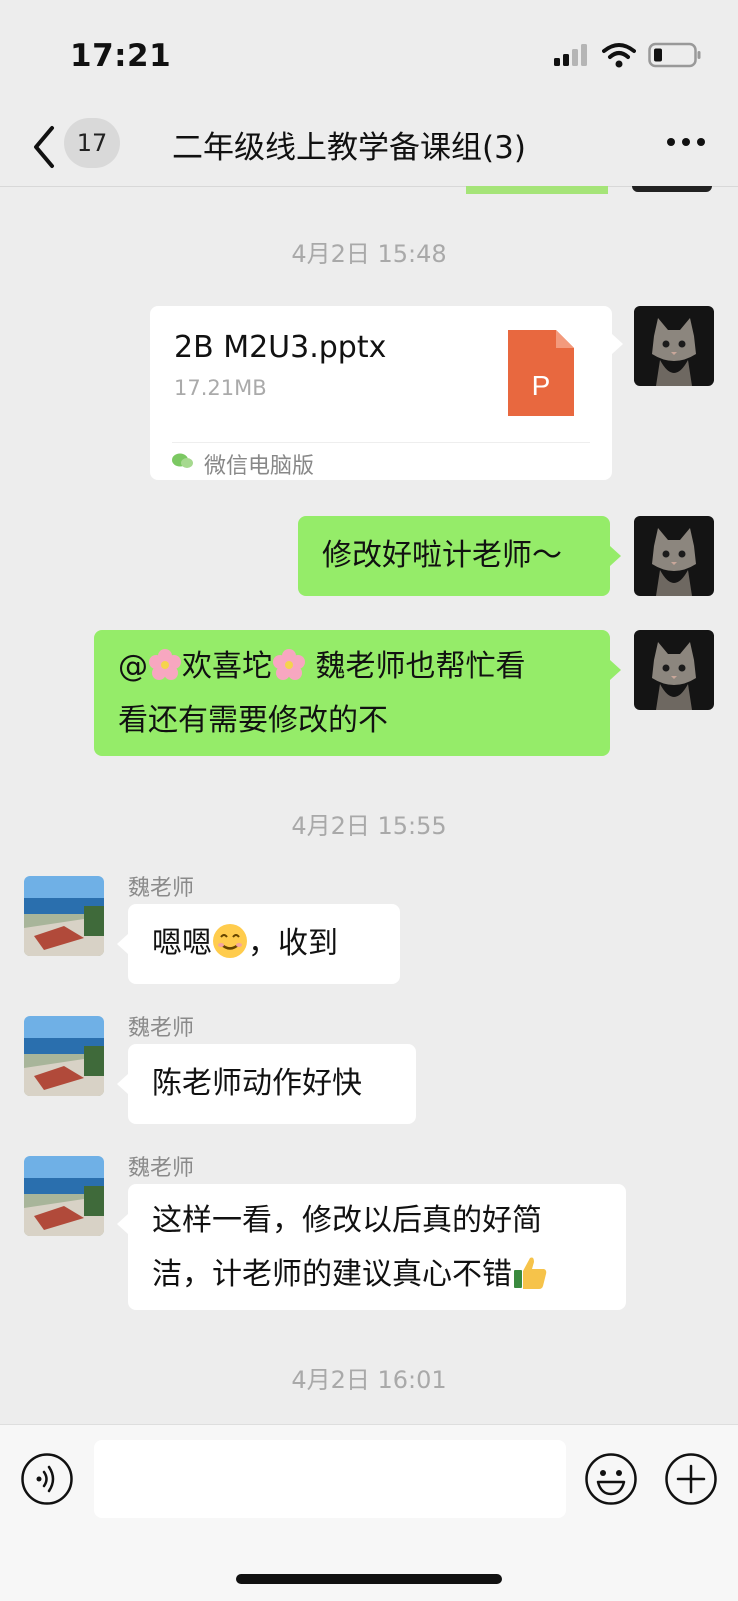 The height and width of the screenshot is (1601, 738). Describe the element at coordinates (570, 55) in the screenshot. I see `signal-icon` at that location.